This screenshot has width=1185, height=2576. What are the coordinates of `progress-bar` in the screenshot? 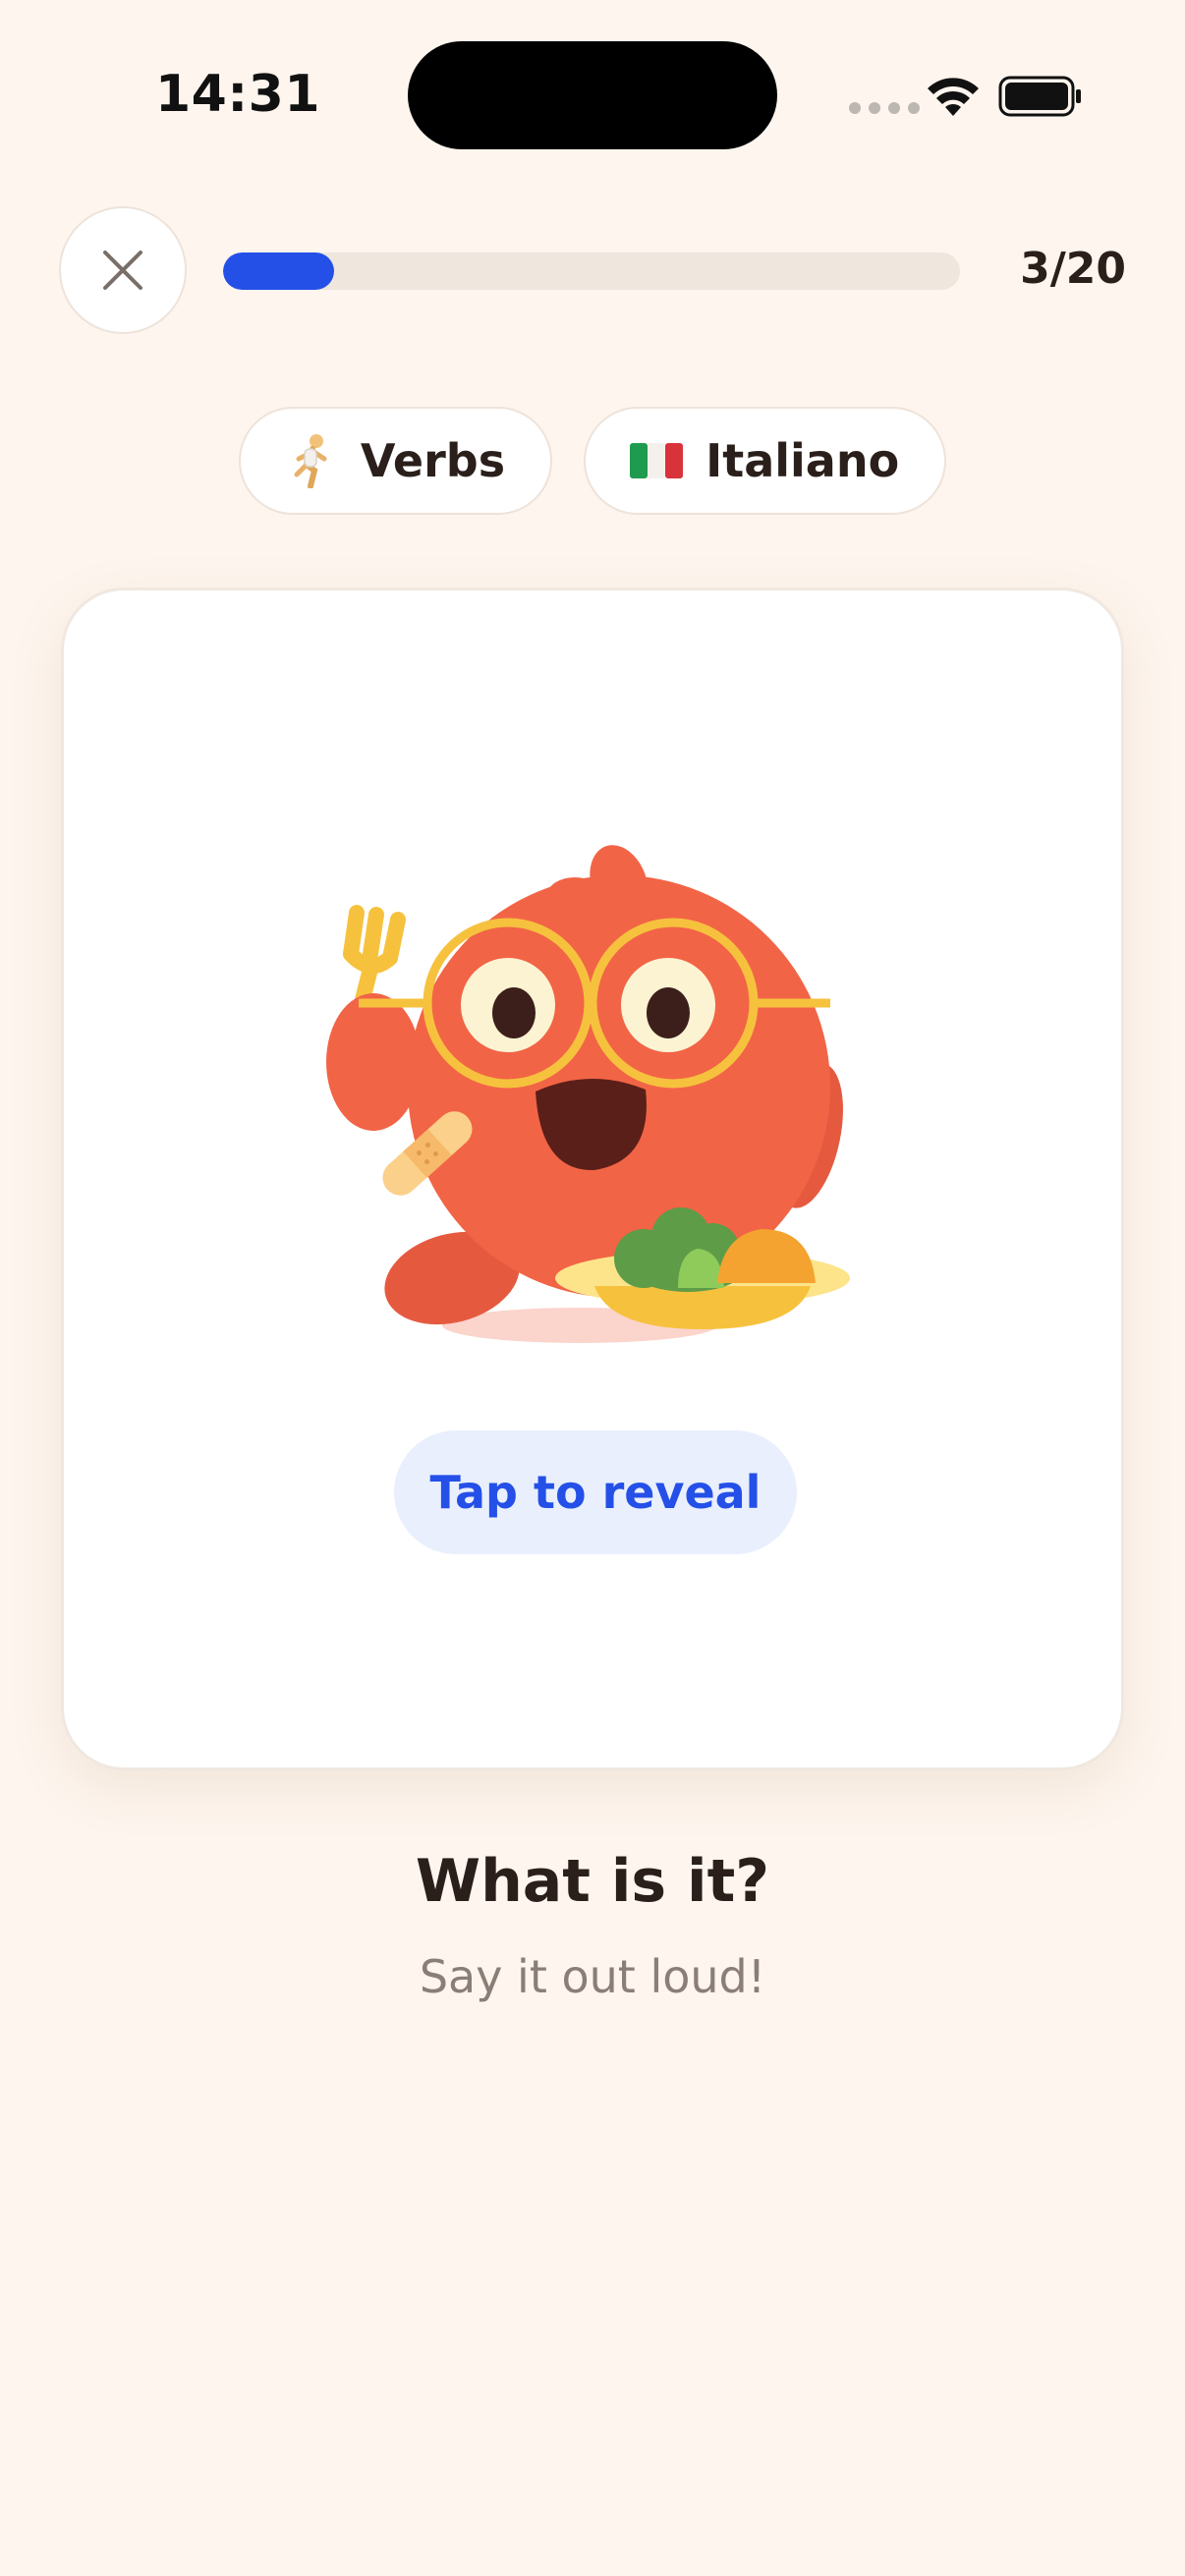 It's located at (592, 271).